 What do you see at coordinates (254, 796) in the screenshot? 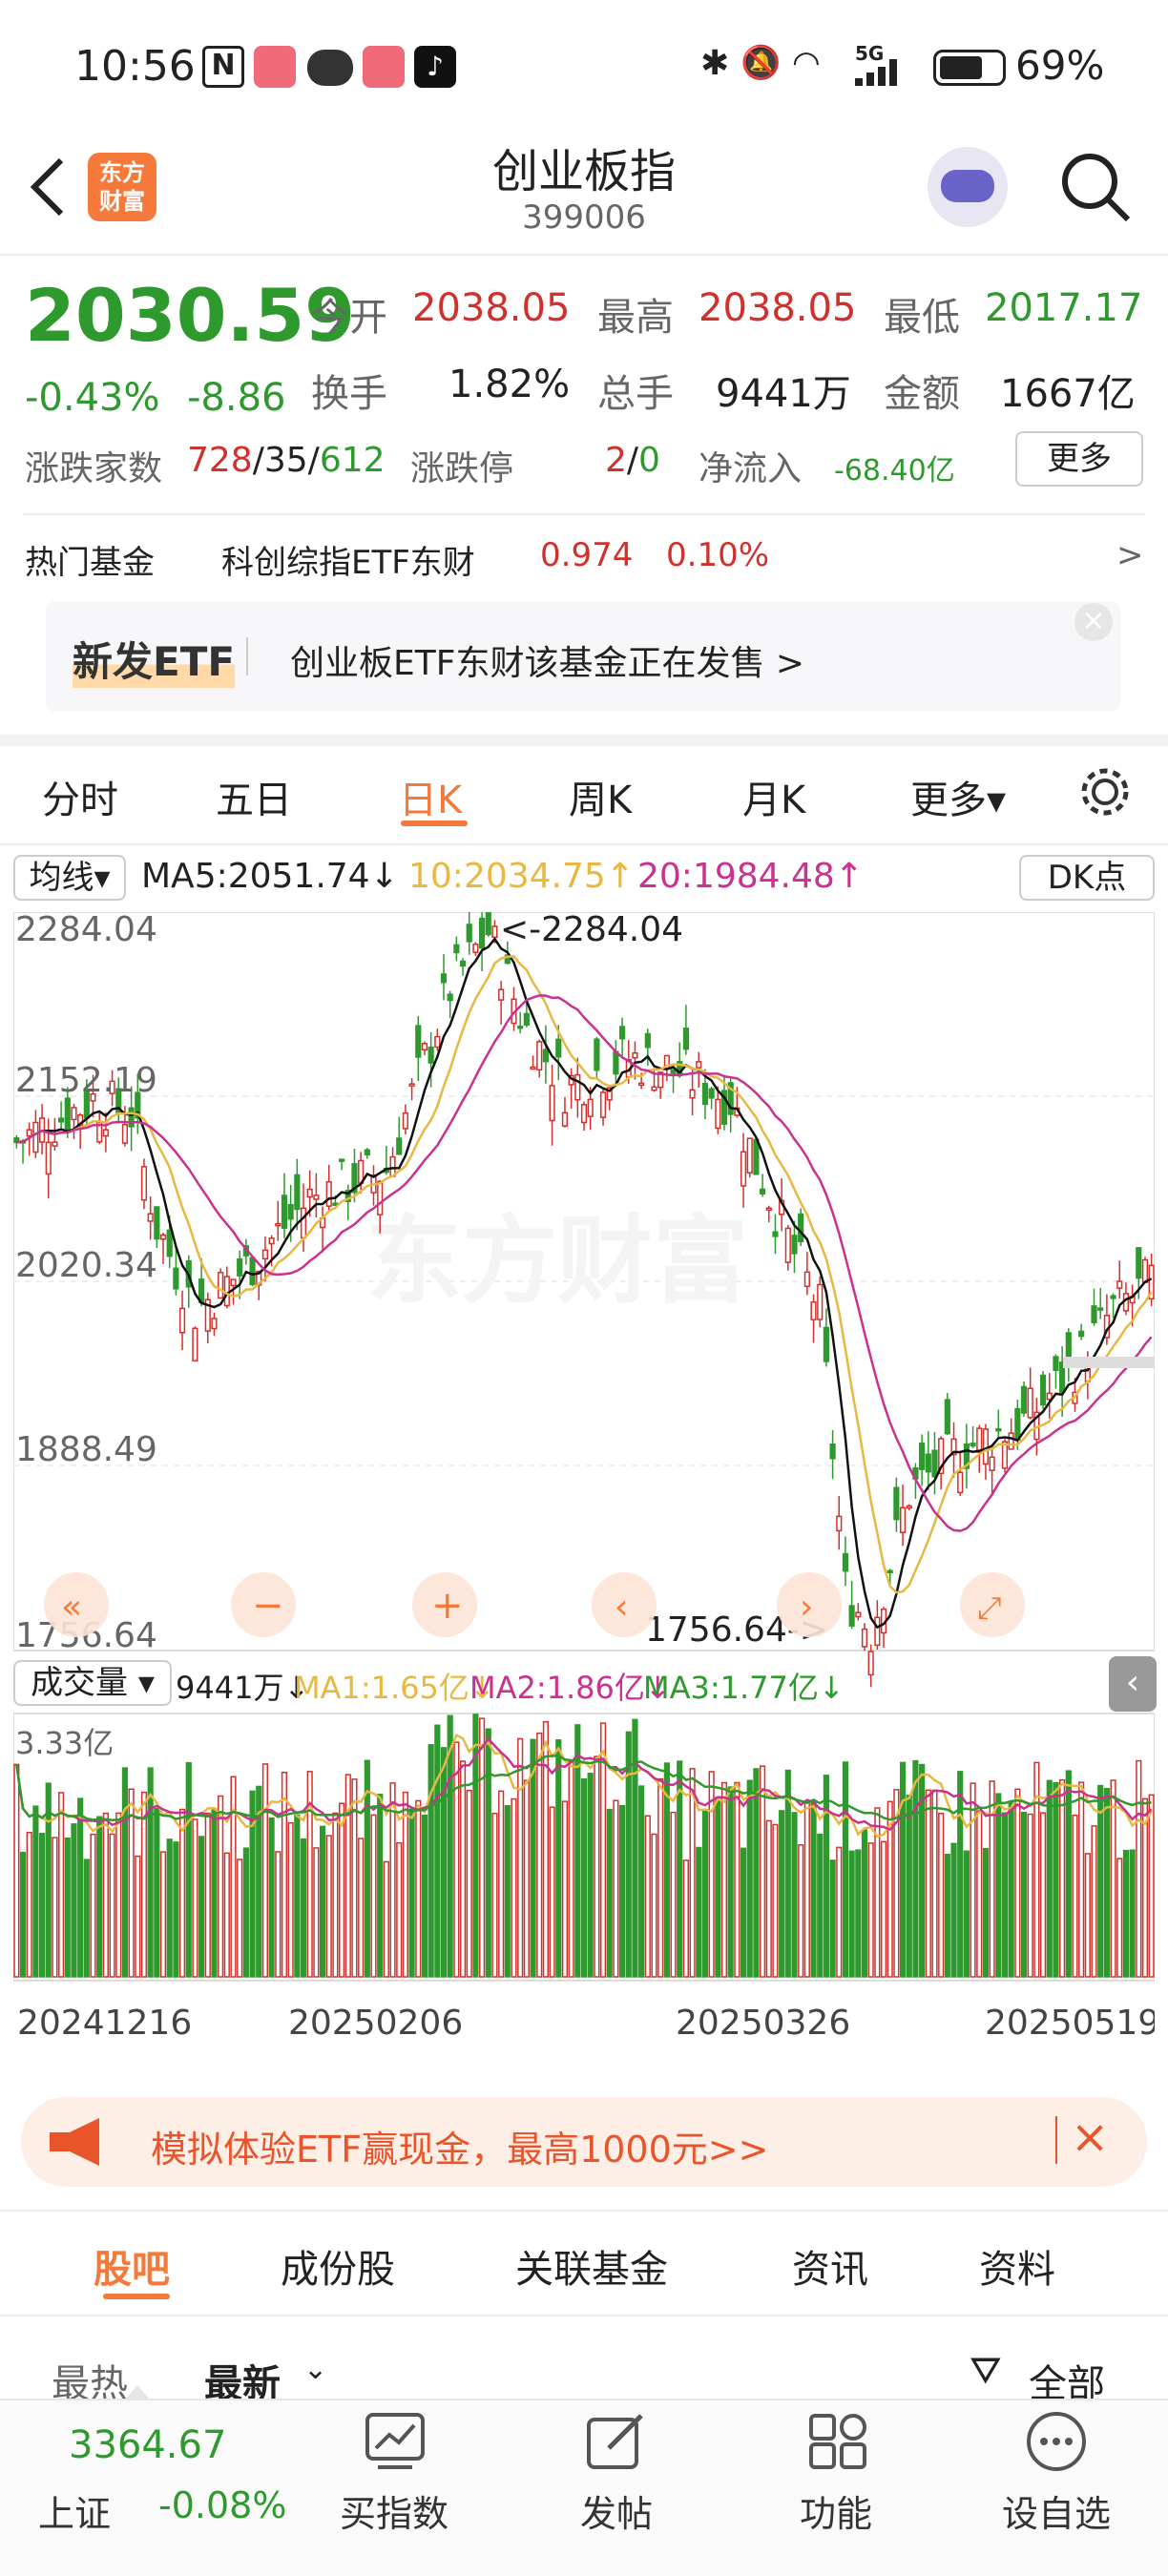
I see `tab-five-day: 五日` at bounding box center [254, 796].